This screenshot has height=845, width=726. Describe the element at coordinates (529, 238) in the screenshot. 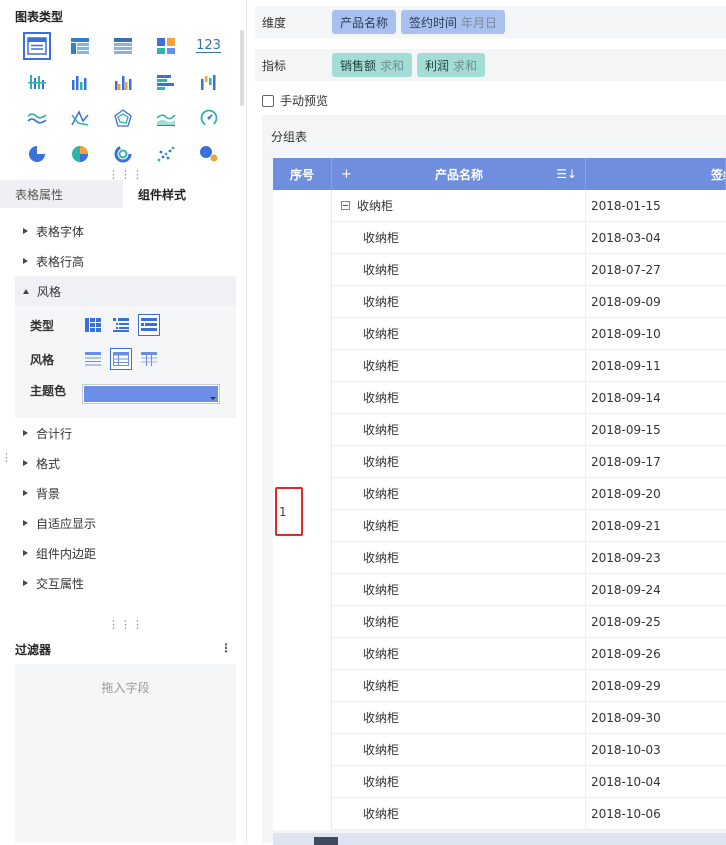

I see `table-row: 收纳柜 2018-03-04` at that location.